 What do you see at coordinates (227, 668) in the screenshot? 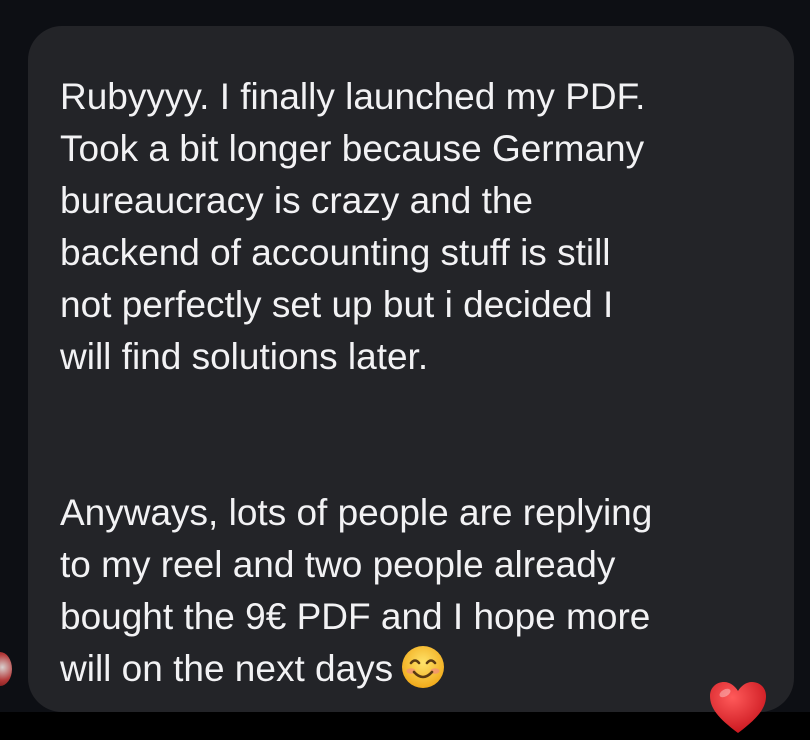
I see `message-line-text: will on the next days` at bounding box center [227, 668].